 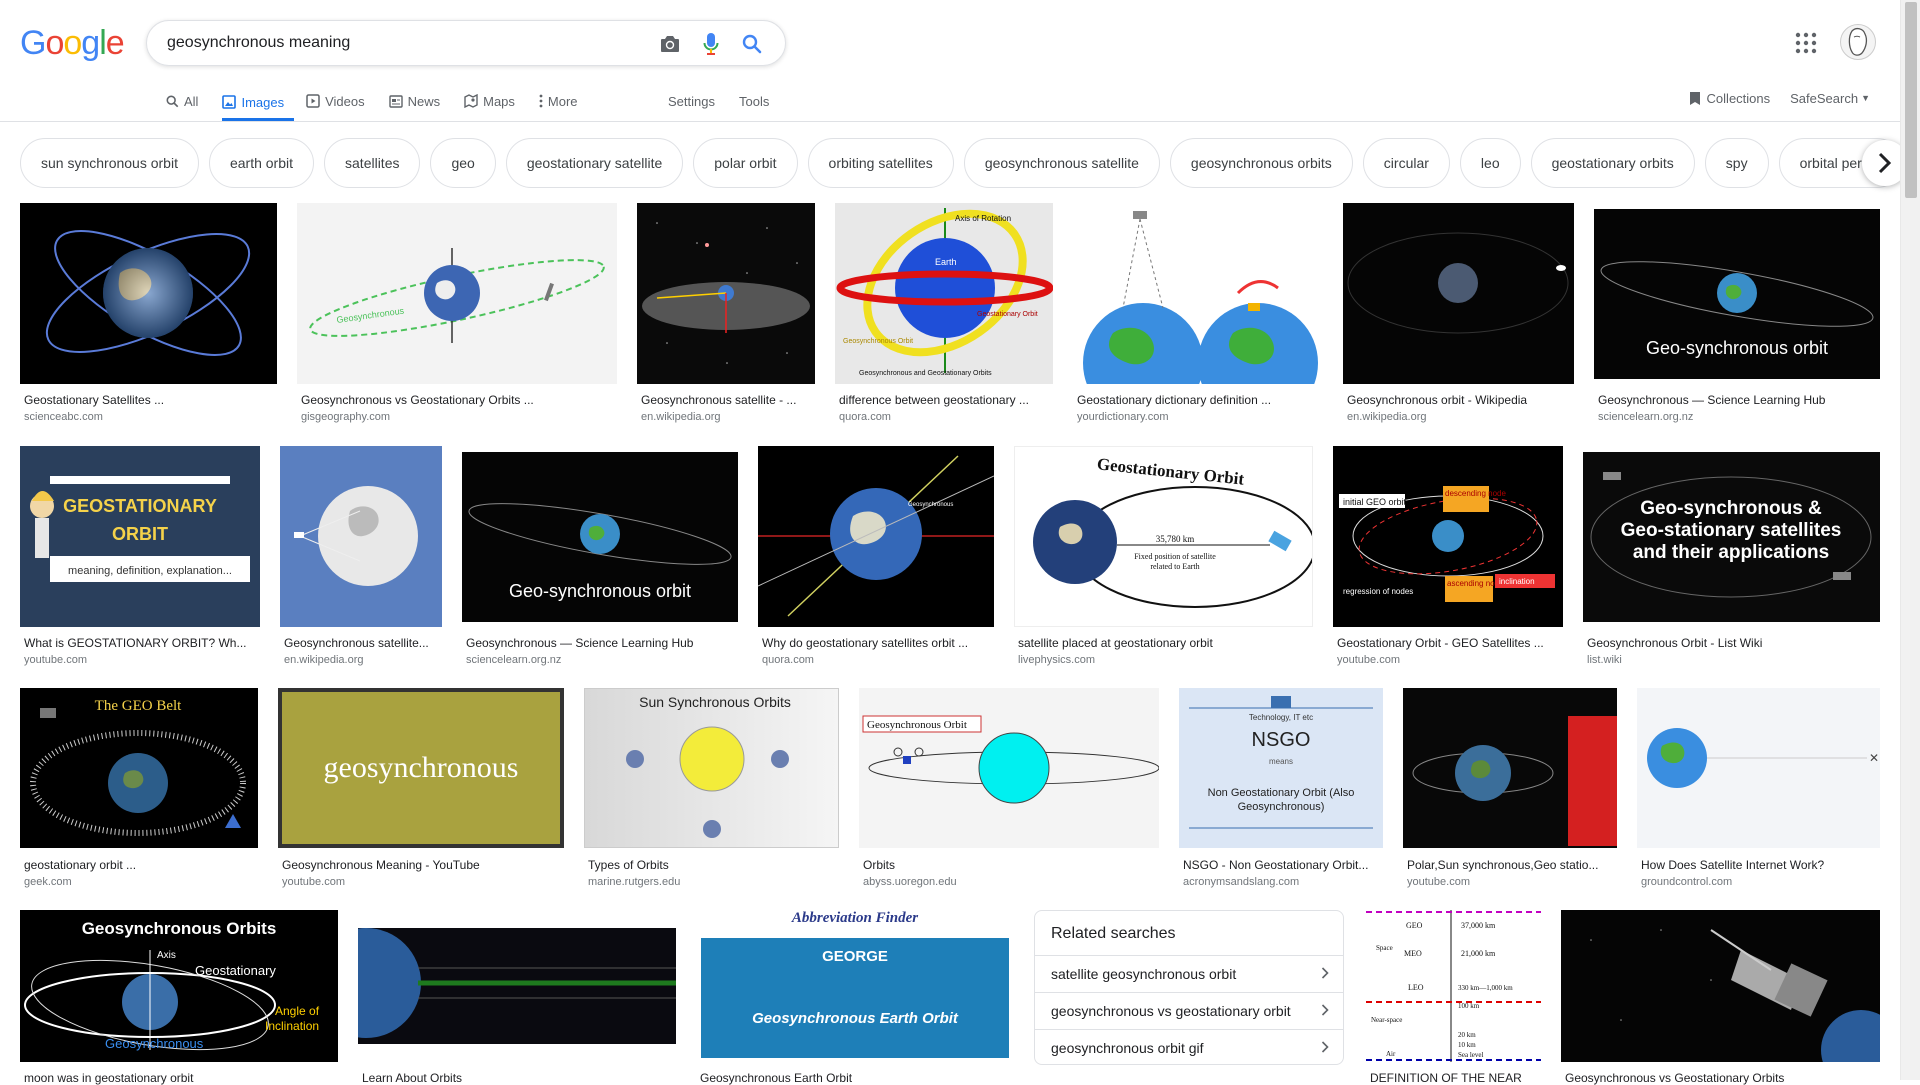 What do you see at coordinates (1175, 556) in the screenshot?
I see `thumb-label: Fixed position of satellite` at bounding box center [1175, 556].